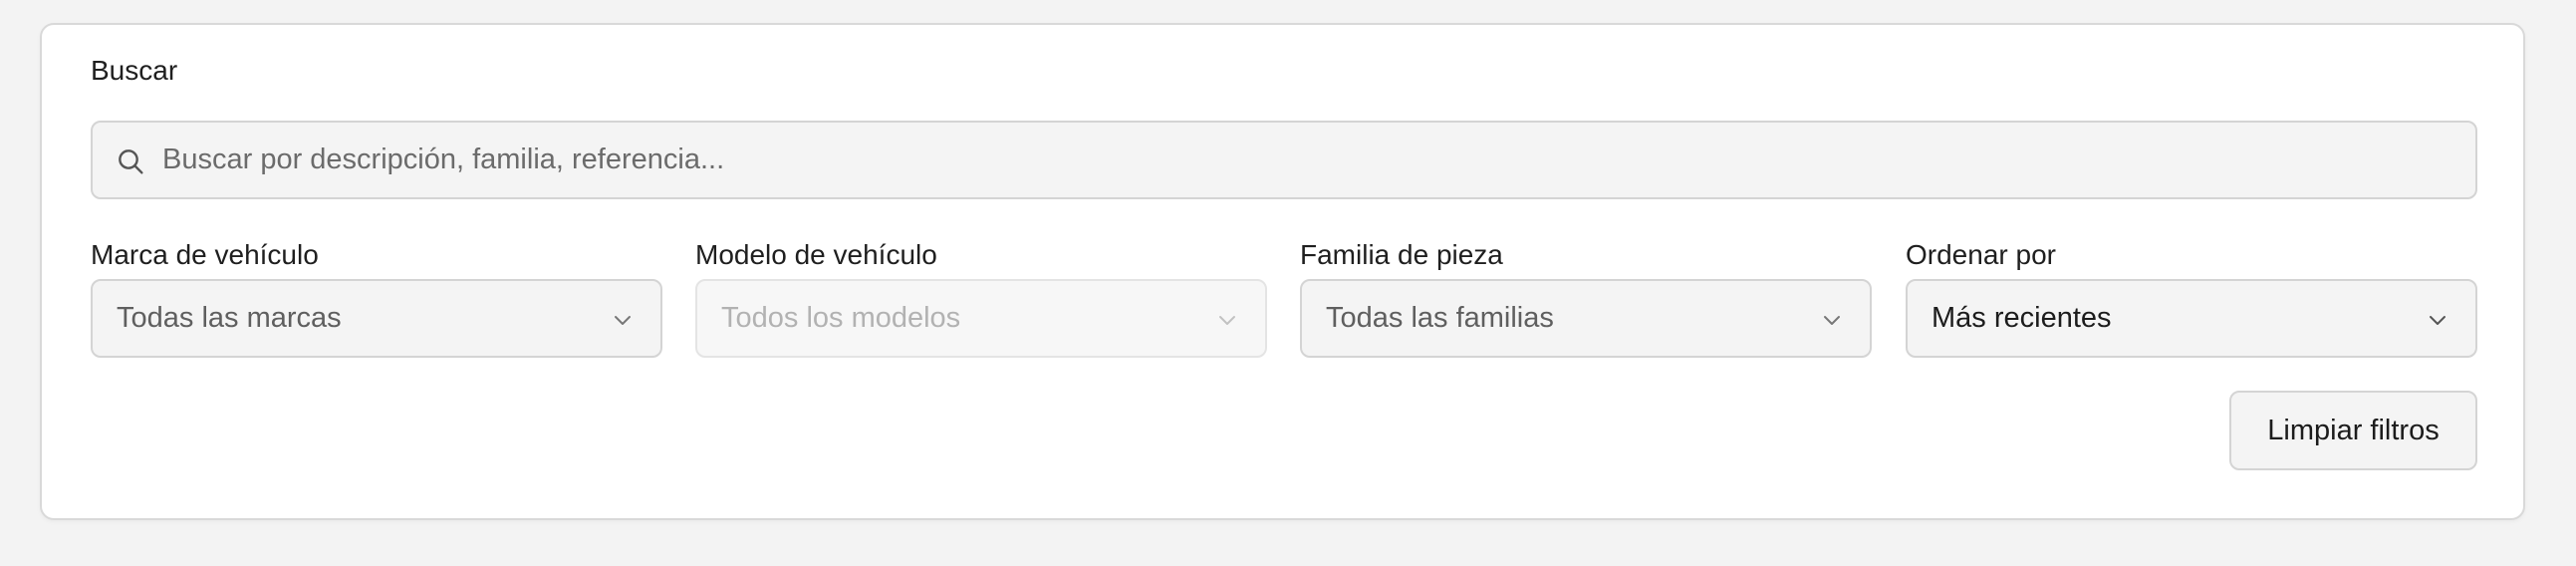 The width and height of the screenshot is (2576, 566). What do you see at coordinates (376, 318) in the screenshot?
I see `brand-select: Todas las marcas` at bounding box center [376, 318].